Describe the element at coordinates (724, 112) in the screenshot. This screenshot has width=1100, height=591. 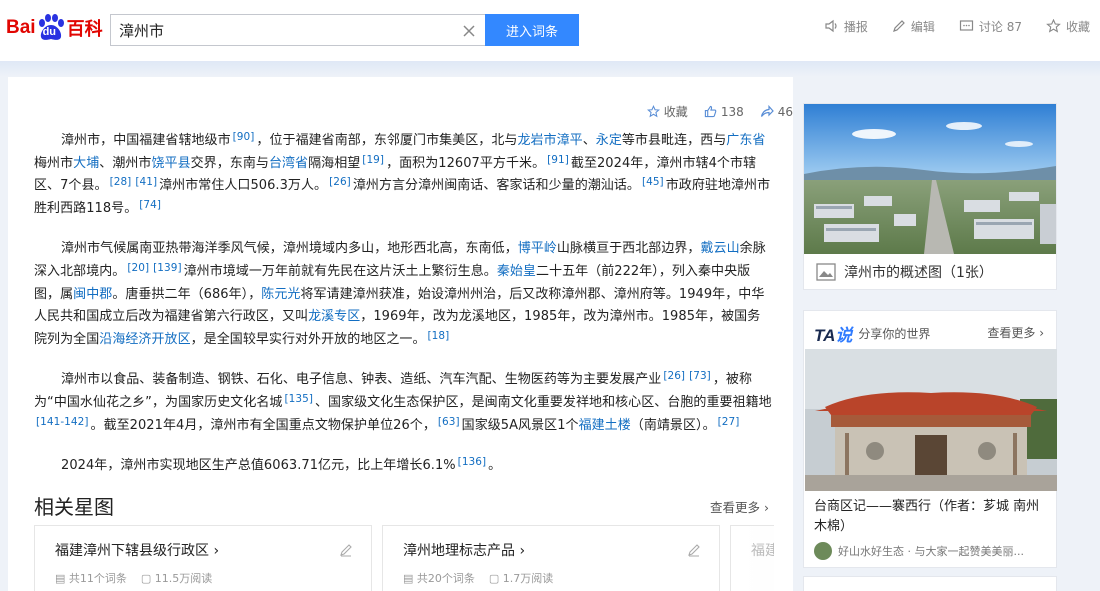
I see `like-stat: 138` at that location.